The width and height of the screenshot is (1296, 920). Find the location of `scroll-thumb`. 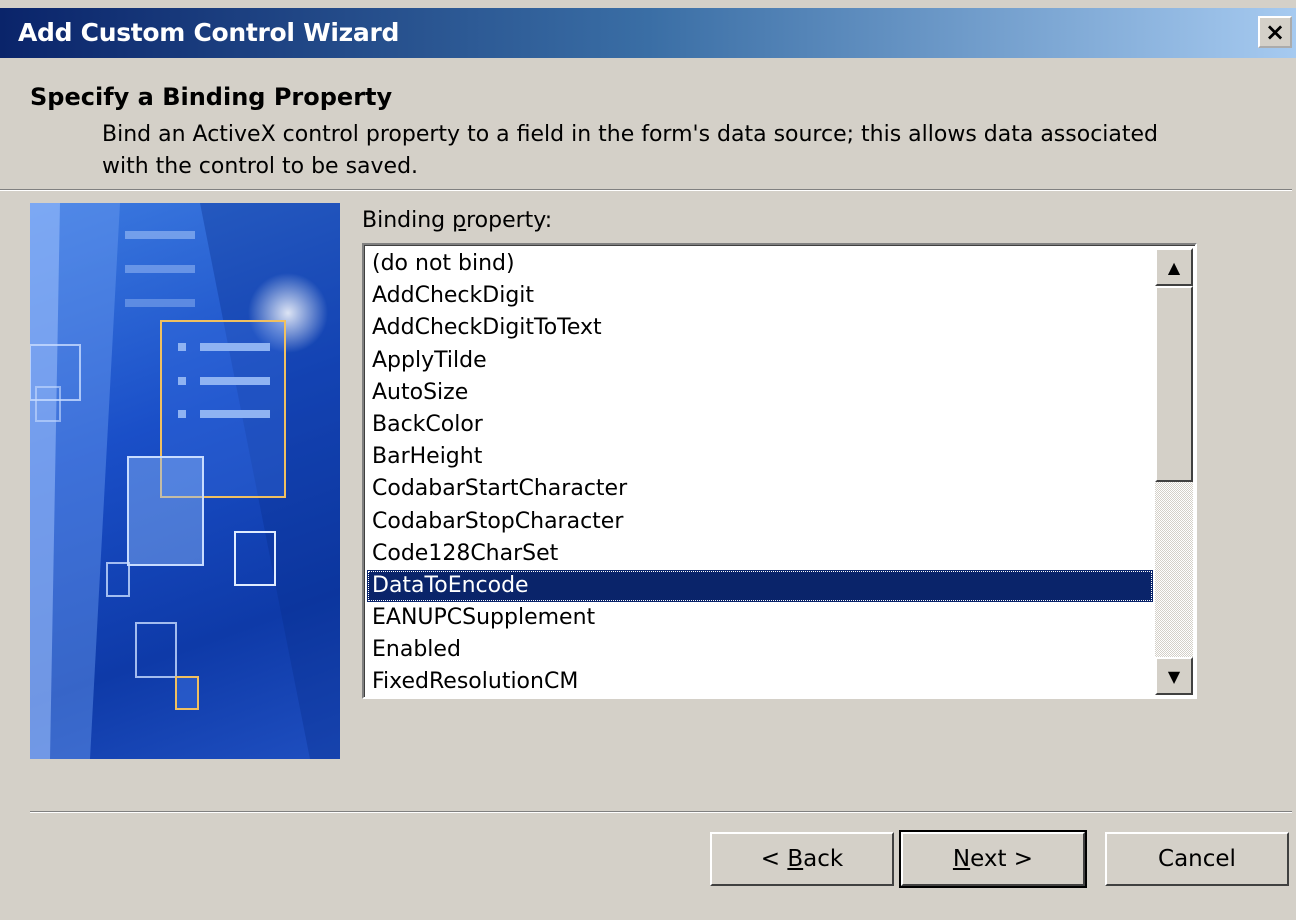

scroll-thumb is located at coordinates (1174, 384).